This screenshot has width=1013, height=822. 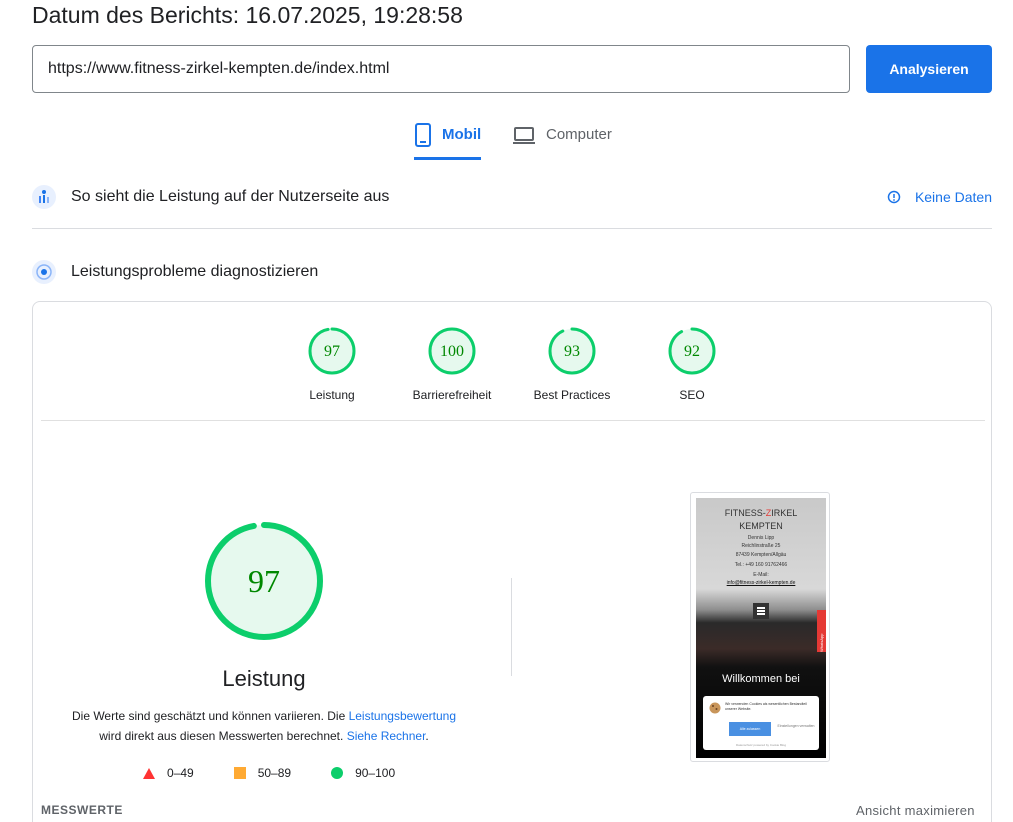 I want to click on url-input, so click(x=441, y=69).